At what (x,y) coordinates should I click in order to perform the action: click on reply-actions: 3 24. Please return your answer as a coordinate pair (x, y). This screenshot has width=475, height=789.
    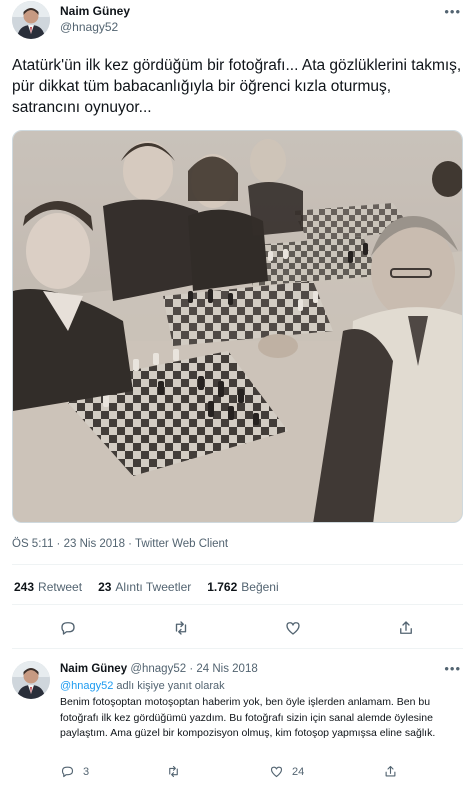
    Looking at the image, I should click on (260, 774).